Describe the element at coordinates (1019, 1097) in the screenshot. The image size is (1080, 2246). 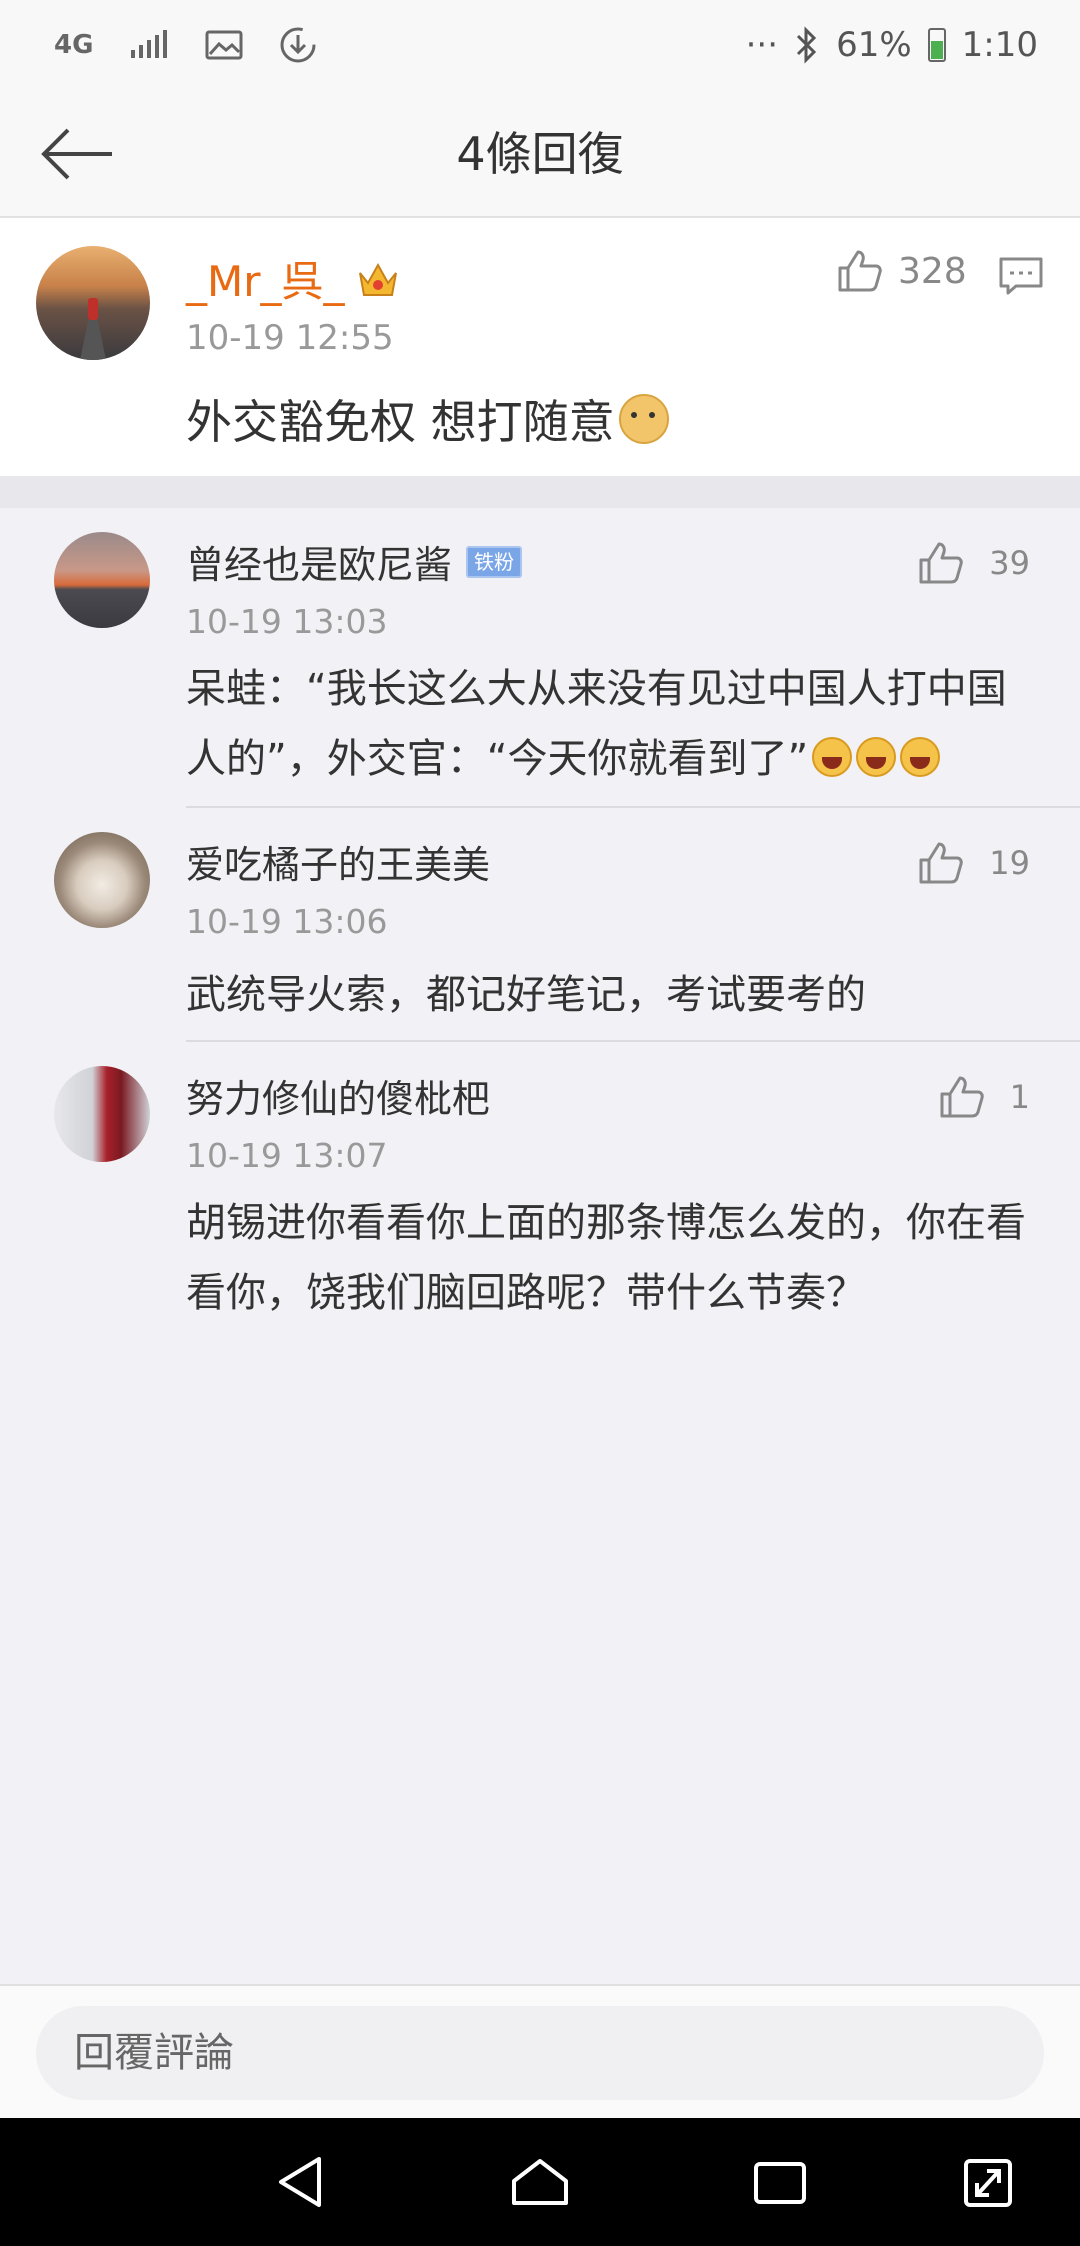
I see `like-count: 1` at that location.